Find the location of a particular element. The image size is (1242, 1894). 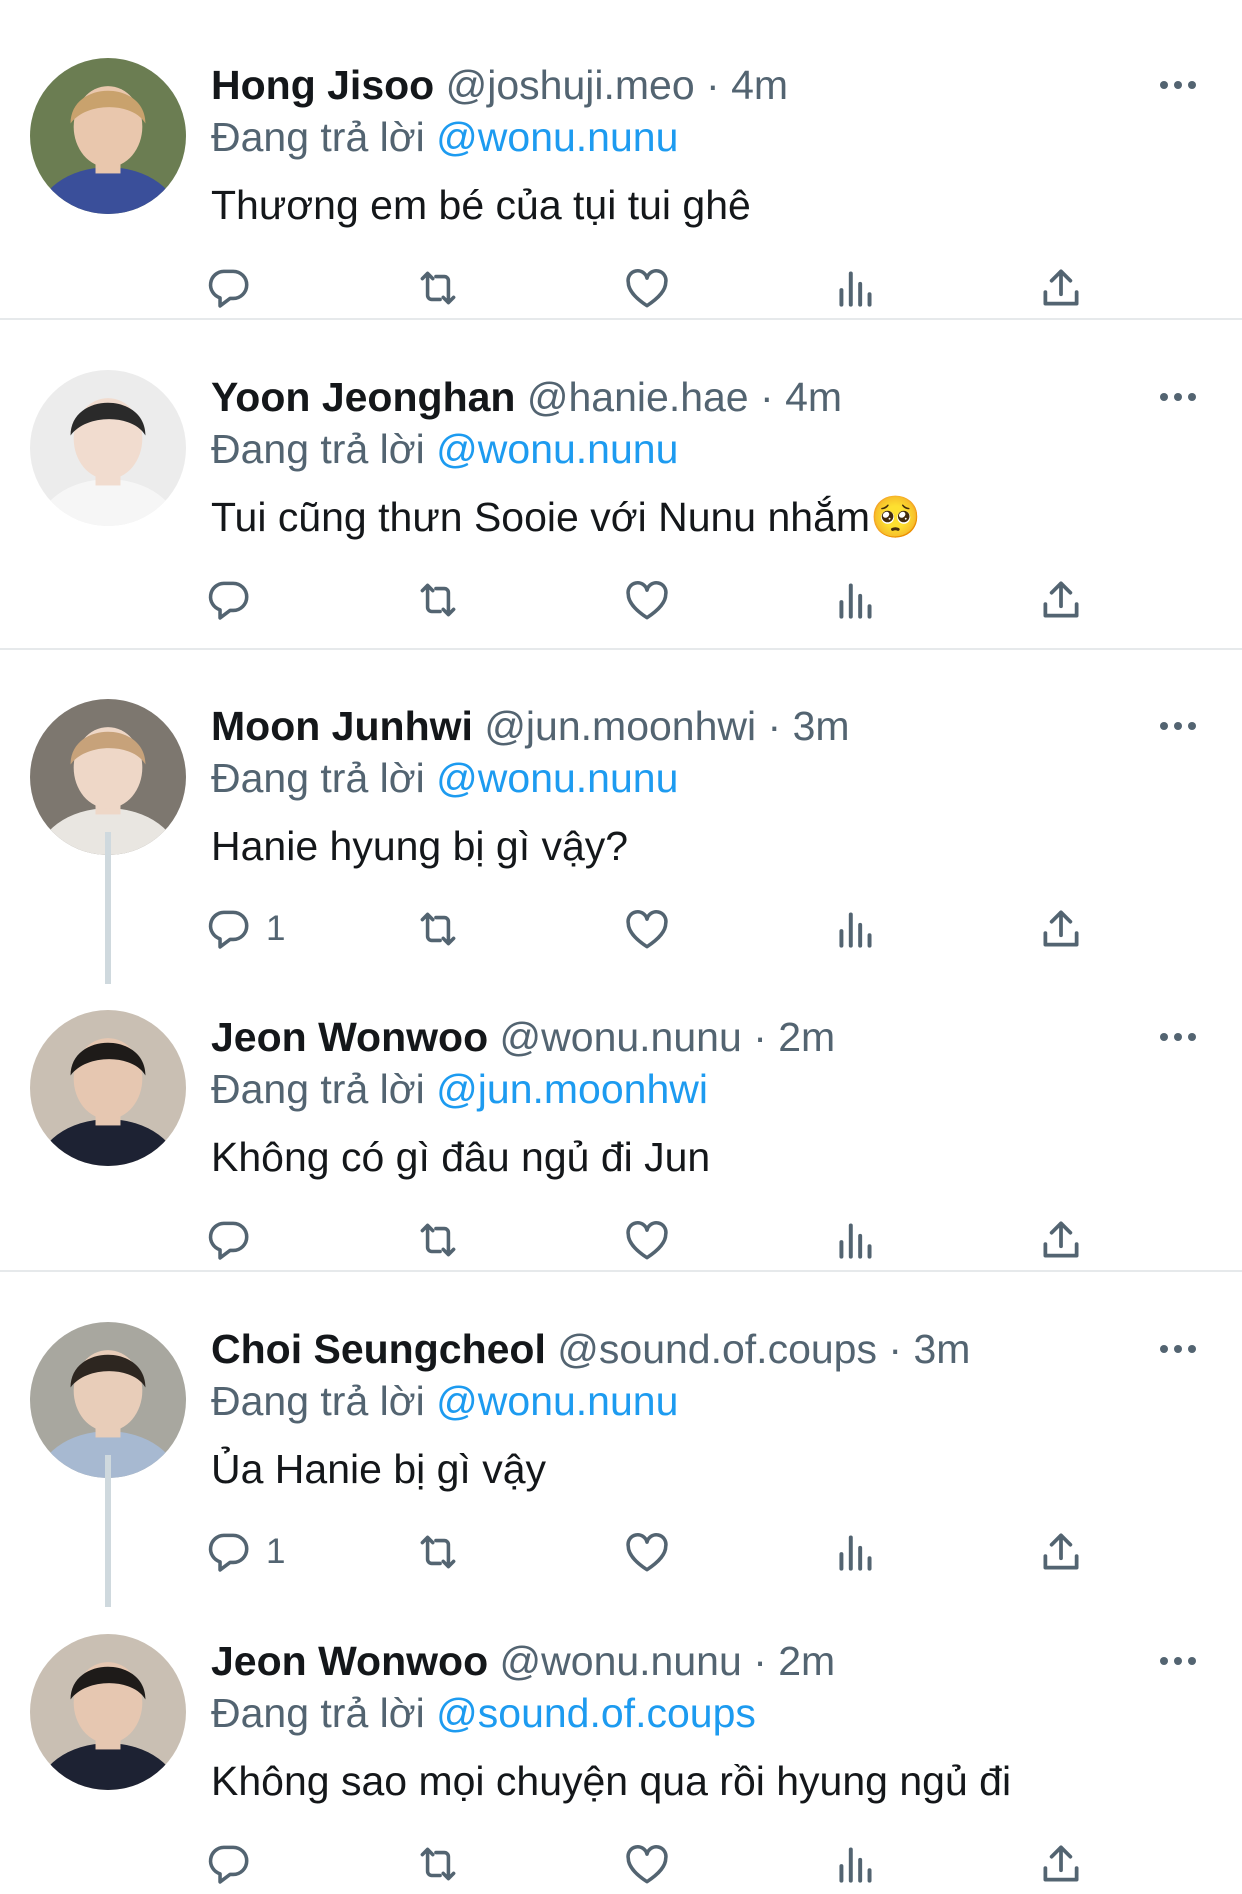

thread-connector-line is located at coordinates (108, 1531).